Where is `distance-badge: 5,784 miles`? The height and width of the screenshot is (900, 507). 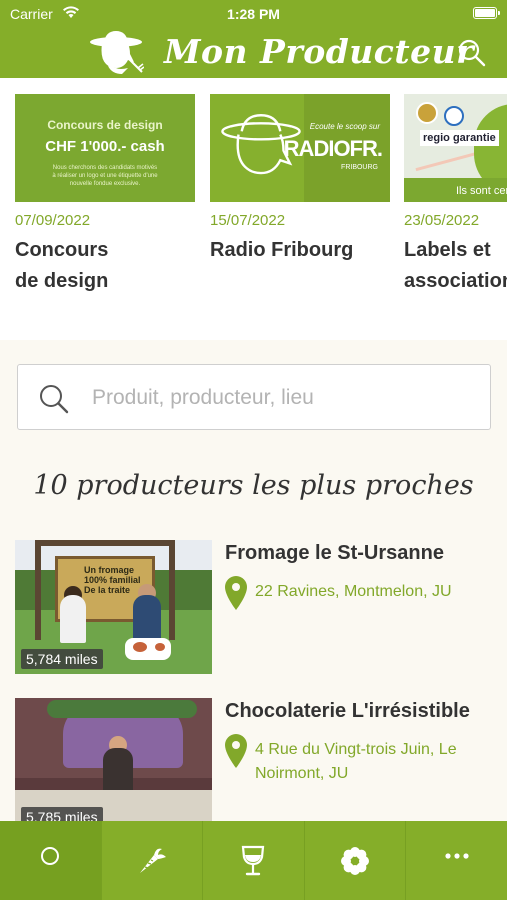 distance-badge: 5,784 miles is located at coordinates (62, 659).